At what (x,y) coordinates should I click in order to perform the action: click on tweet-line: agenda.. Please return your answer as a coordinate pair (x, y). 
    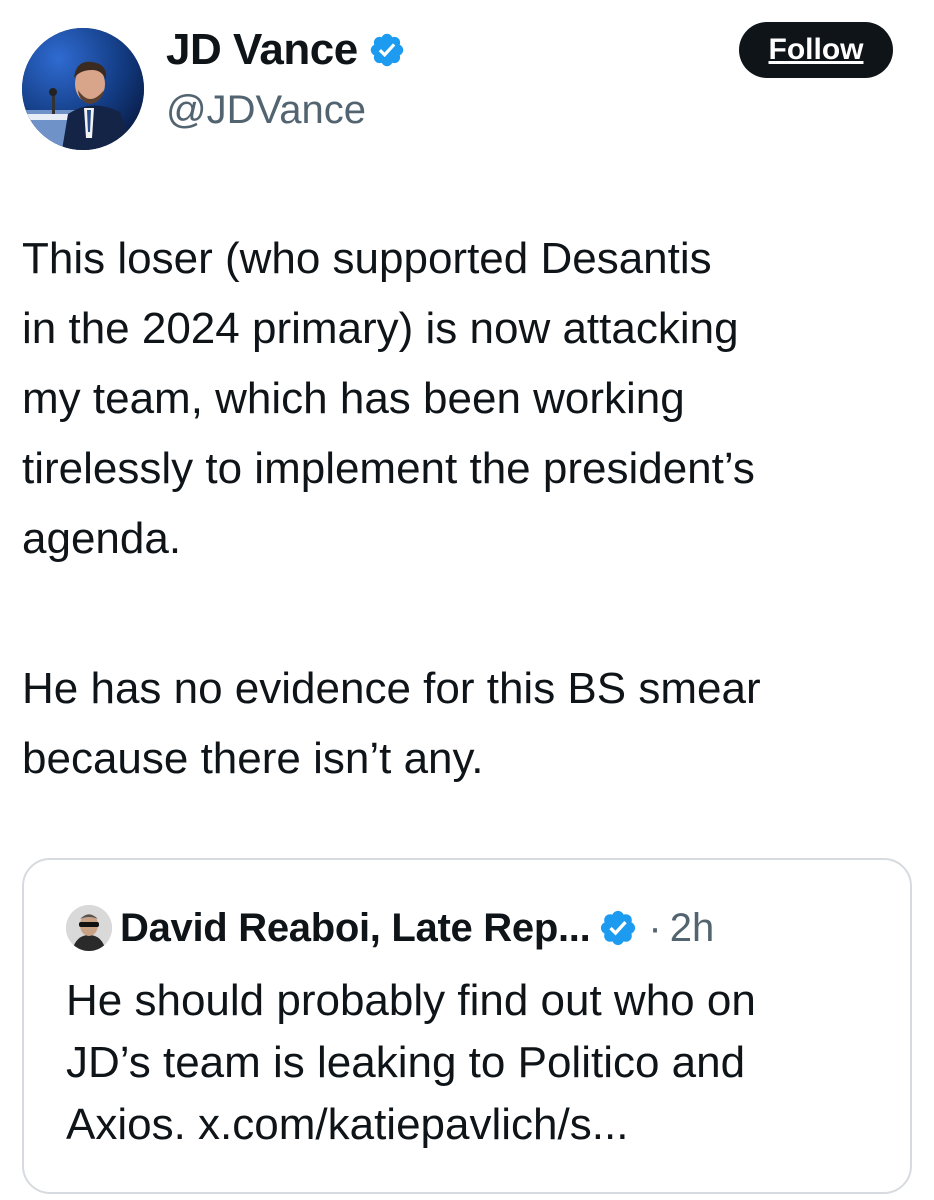
    Looking at the image, I should click on (102, 538).